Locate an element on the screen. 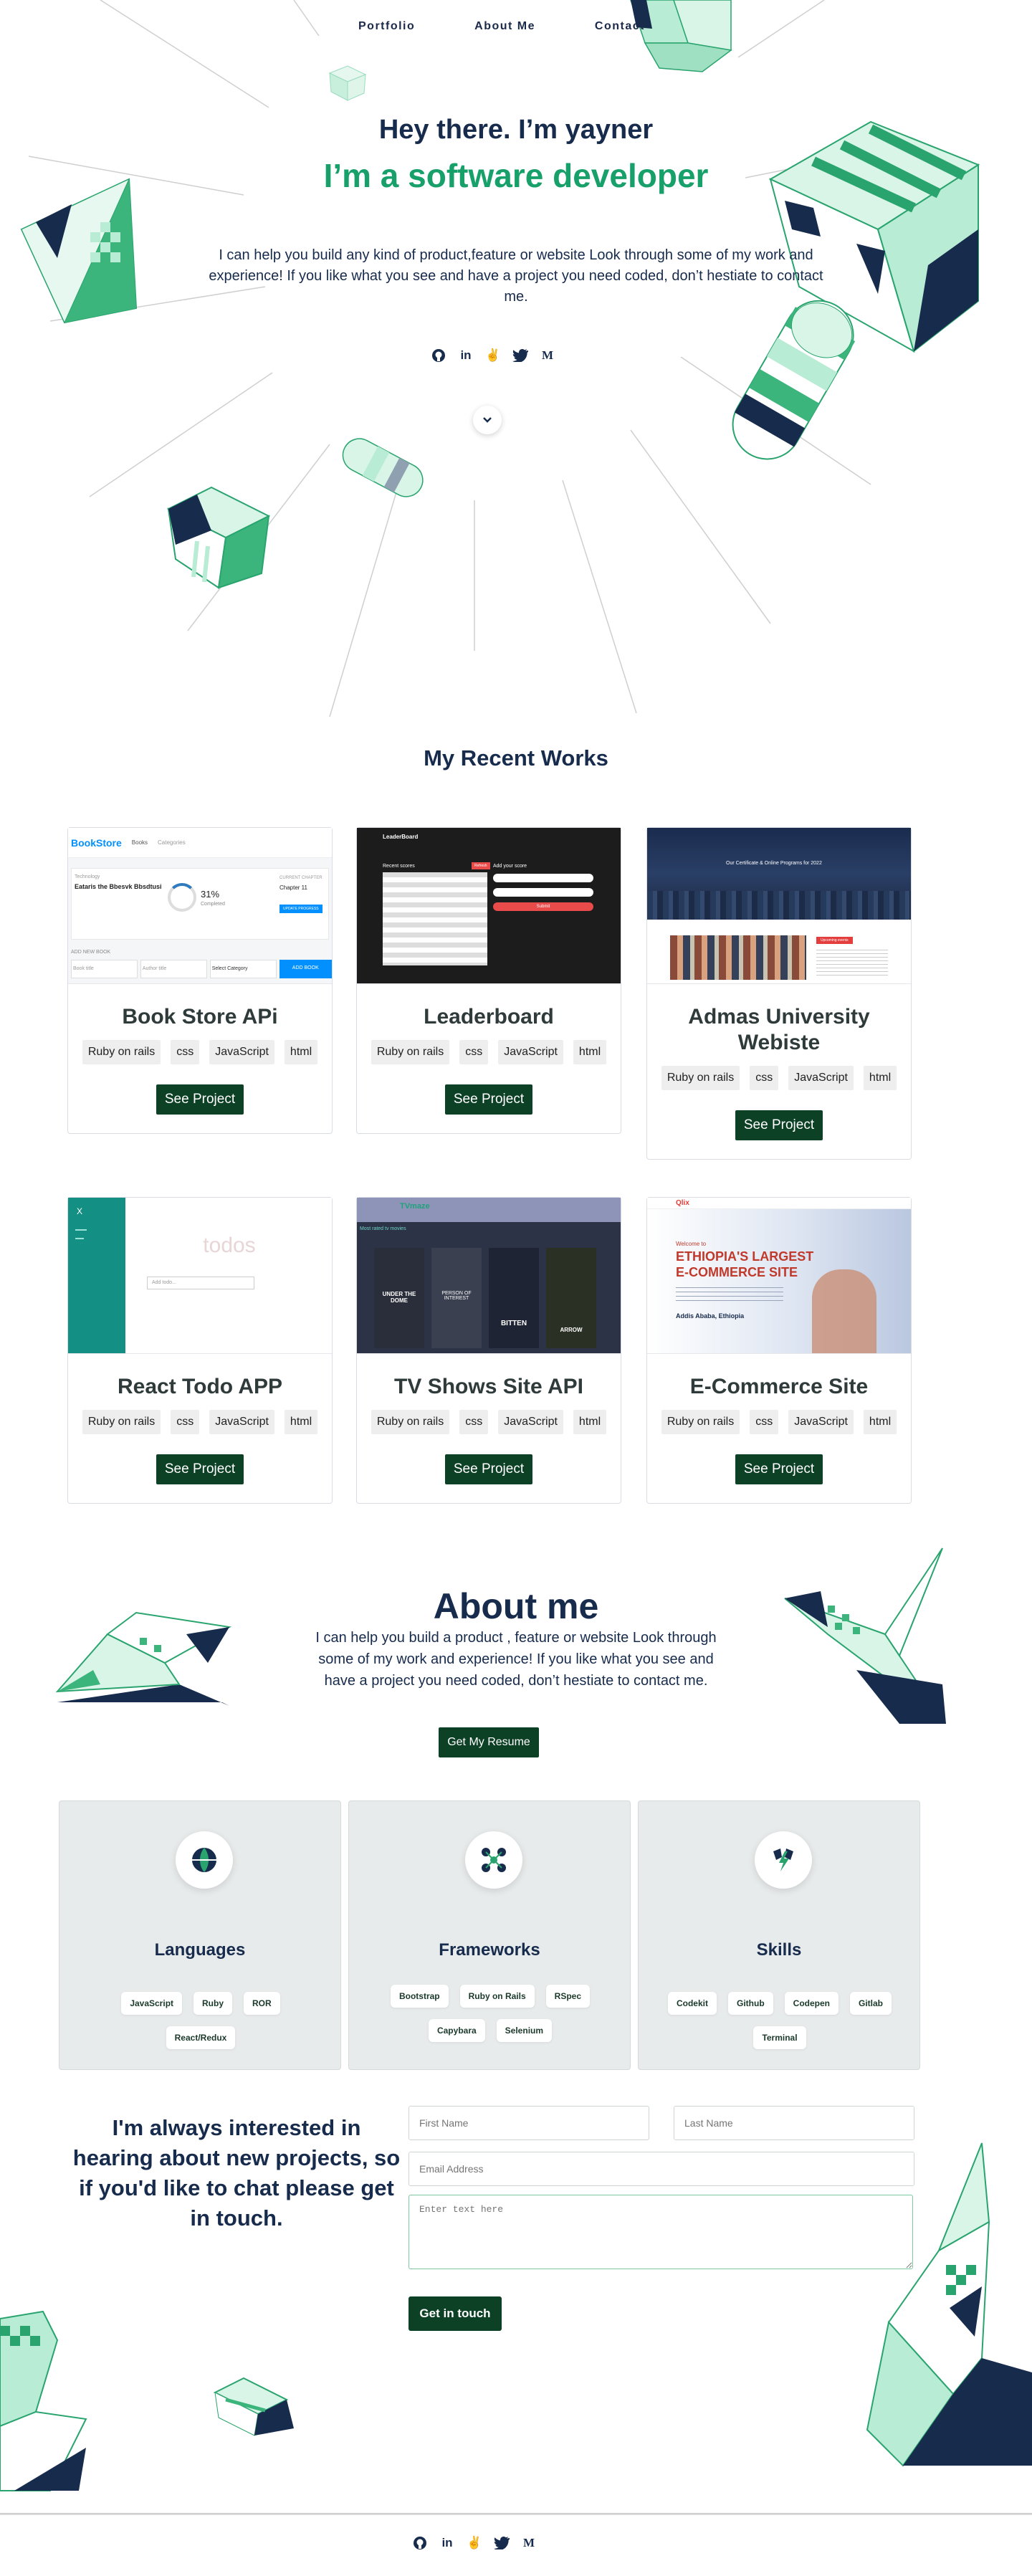  thumb-leaderboard-recent: Recent scores is located at coordinates (399, 866).